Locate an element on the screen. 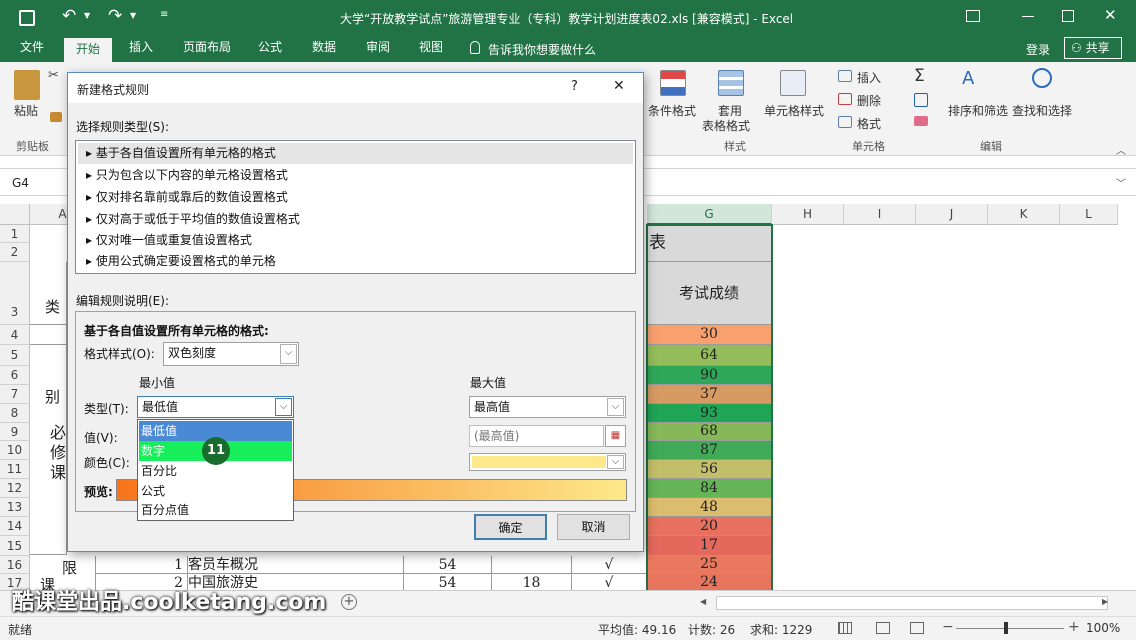 The width and height of the screenshot is (1136, 640). redo-icon: ↷ is located at coordinates (115, 16).